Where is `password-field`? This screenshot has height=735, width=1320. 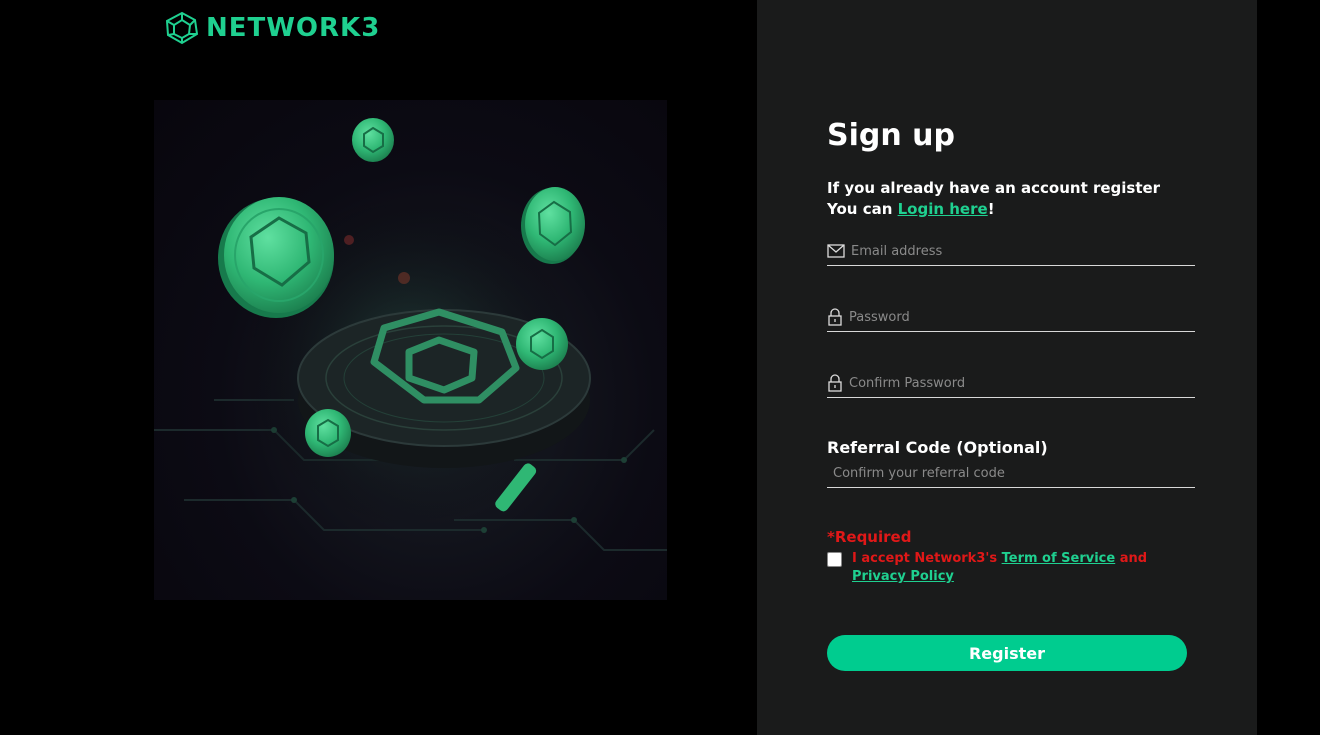 password-field is located at coordinates (1011, 317).